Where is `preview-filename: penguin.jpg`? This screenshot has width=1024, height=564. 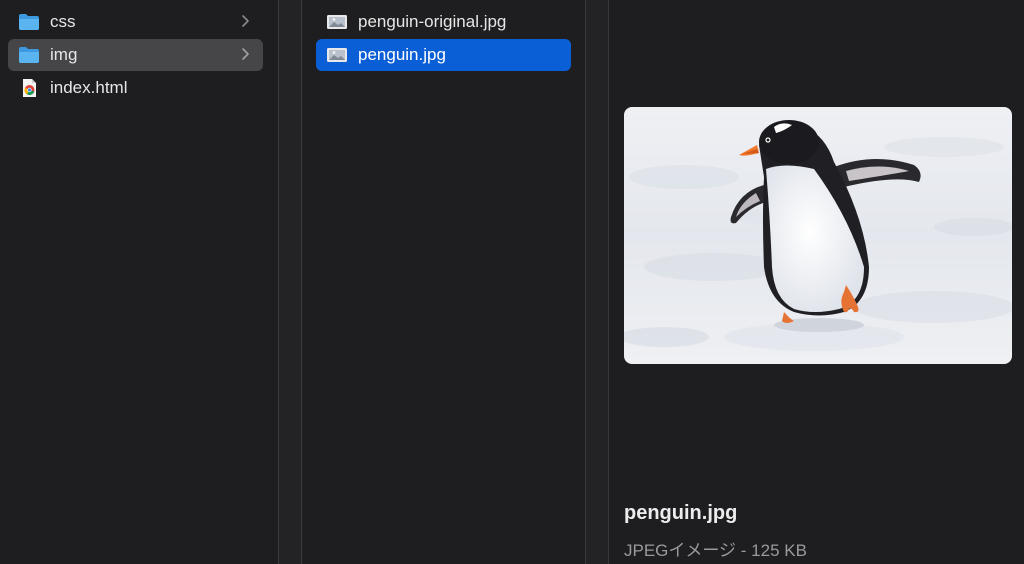
preview-filename: penguin.jpg is located at coordinates (681, 513).